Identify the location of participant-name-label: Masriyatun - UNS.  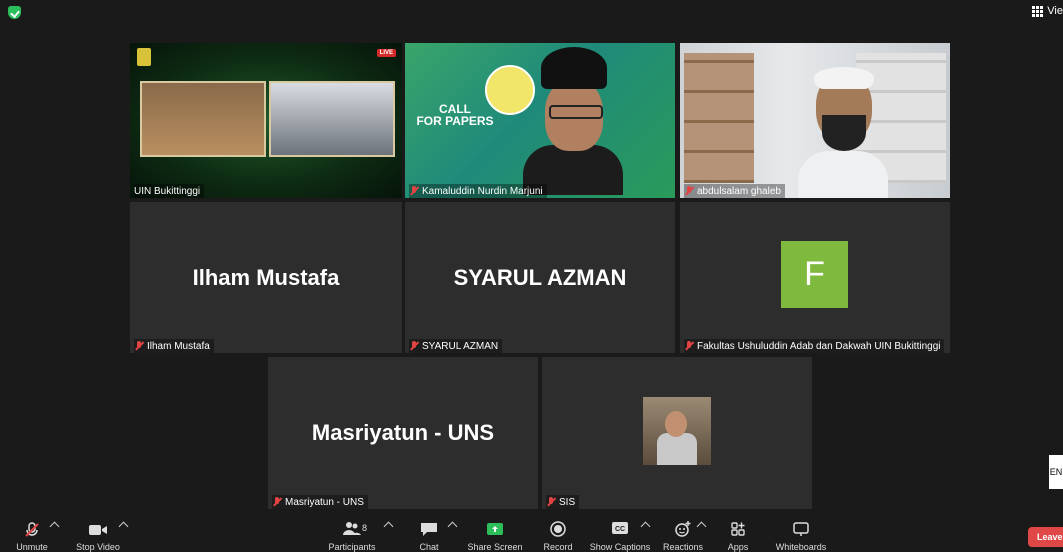
(320, 502).